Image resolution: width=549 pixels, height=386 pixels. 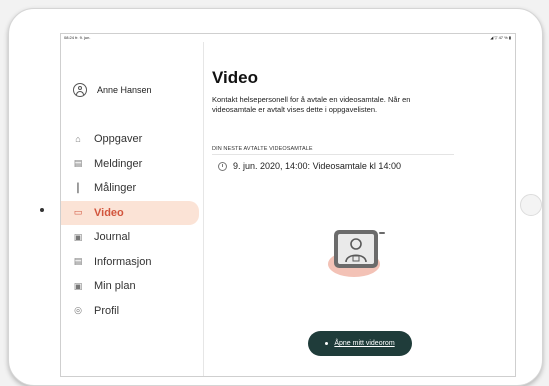 I want to click on dot-icon, so click(x=327, y=343).